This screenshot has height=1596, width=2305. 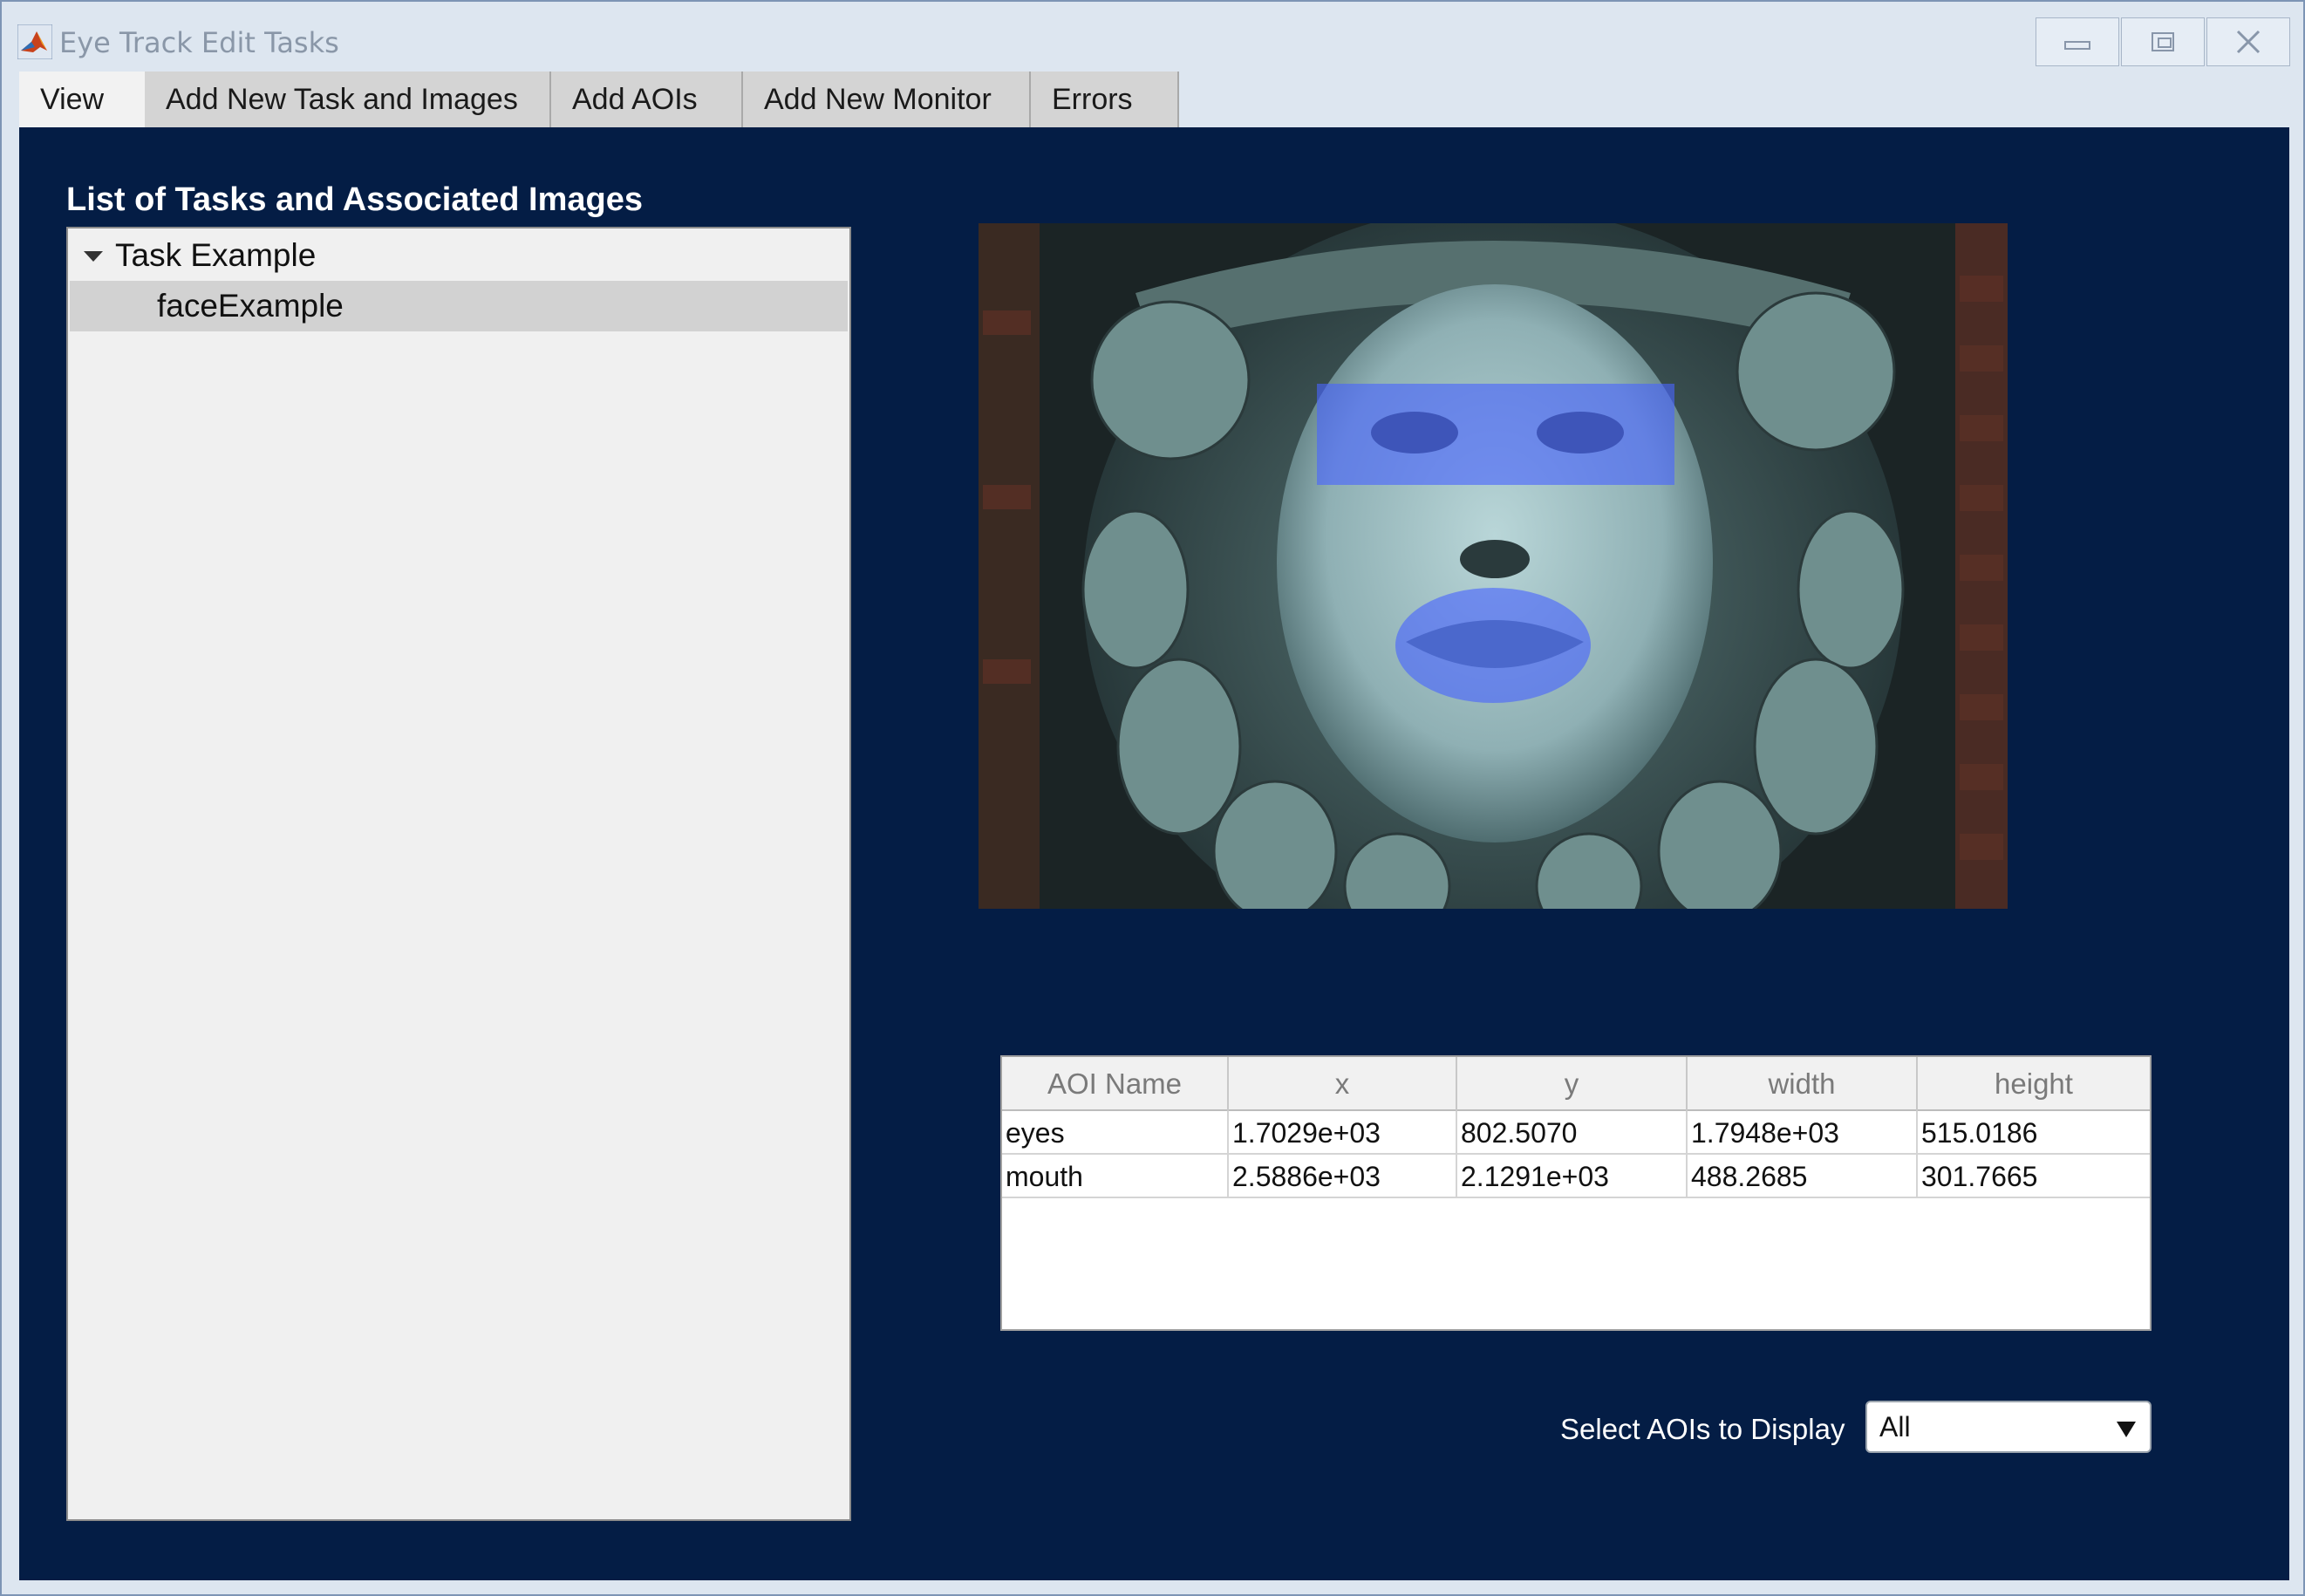 I want to click on table-cell: 515.0186, so click(x=2034, y=1133).